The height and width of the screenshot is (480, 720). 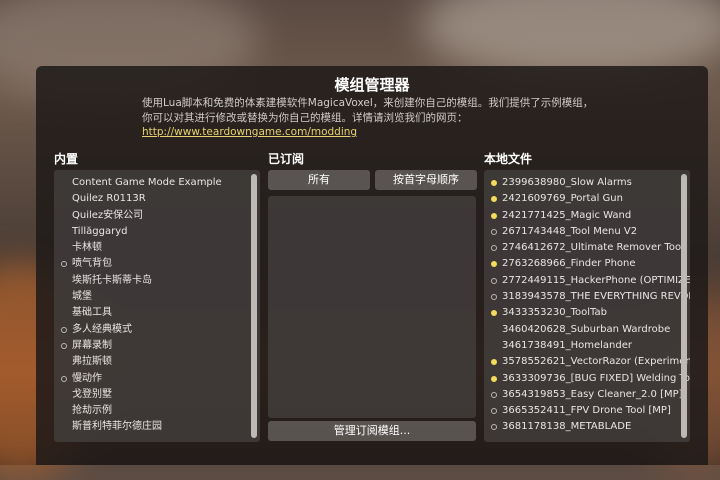 What do you see at coordinates (157, 379) in the screenshot?
I see `builtin-list-item: 慢动作` at bounding box center [157, 379].